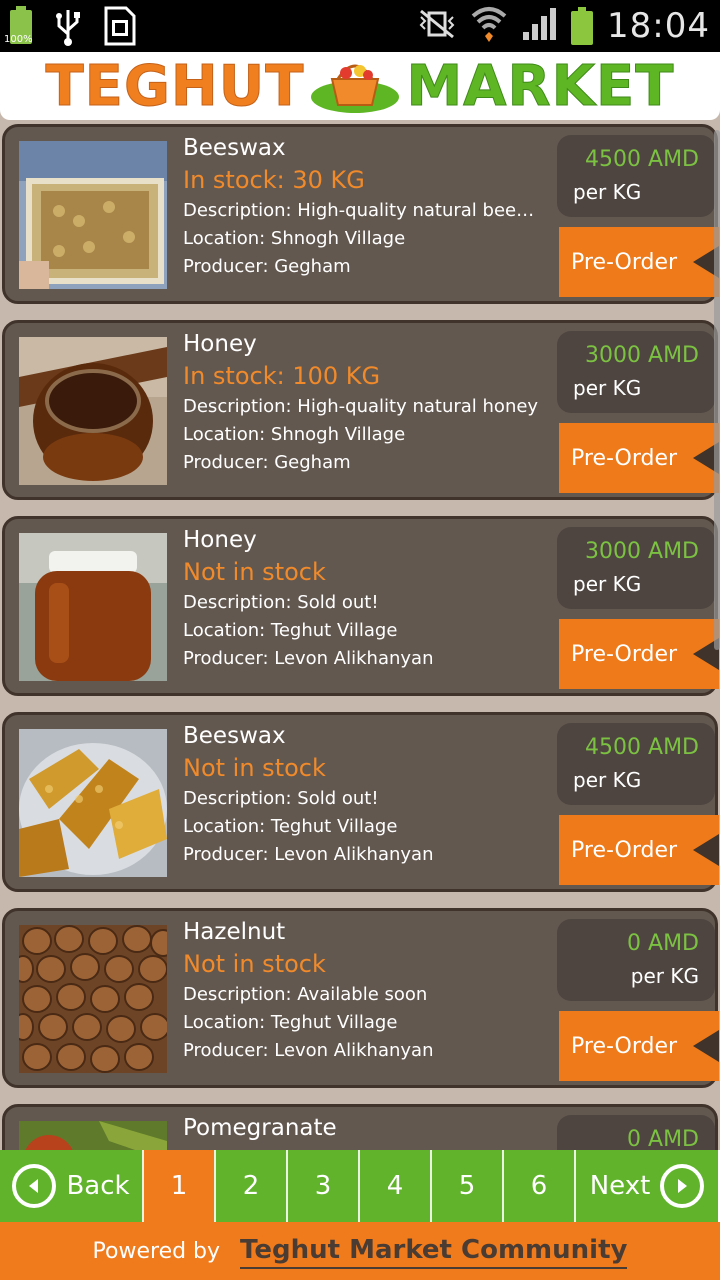 This screenshot has height=1280, width=720. Describe the element at coordinates (34, 1186) in the screenshot. I see `back-arrow-icon` at that location.